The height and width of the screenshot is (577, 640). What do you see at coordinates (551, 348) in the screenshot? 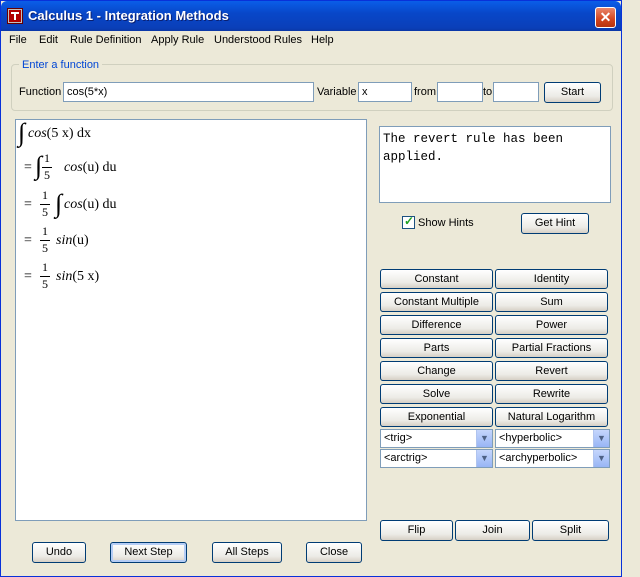
I see `rule-button-partial-fractions: Partial Fractions` at bounding box center [551, 348].